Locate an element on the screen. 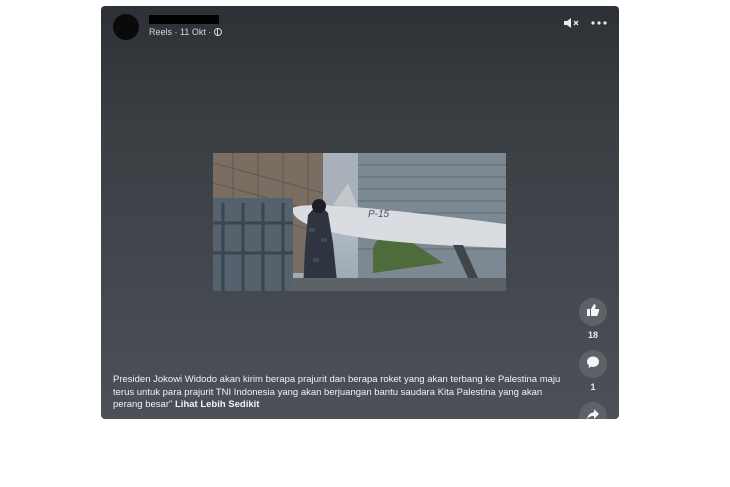 The width and height of the screenshot is (730, 487). post-meta: Reels · 11 Okt · is located at coordinates (186, 32).